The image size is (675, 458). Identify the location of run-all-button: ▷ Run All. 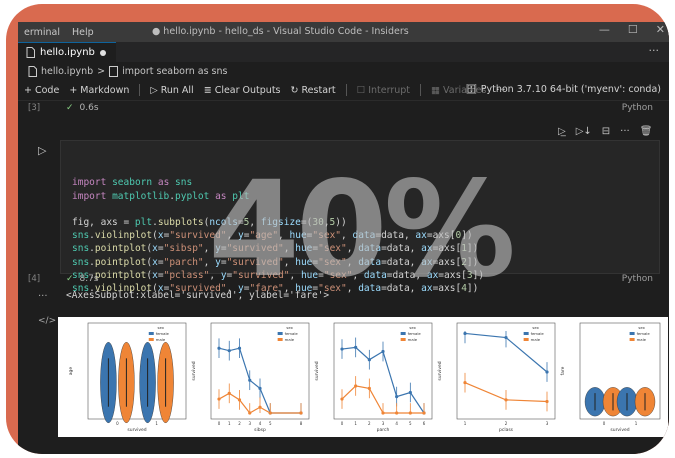
(171, 90).